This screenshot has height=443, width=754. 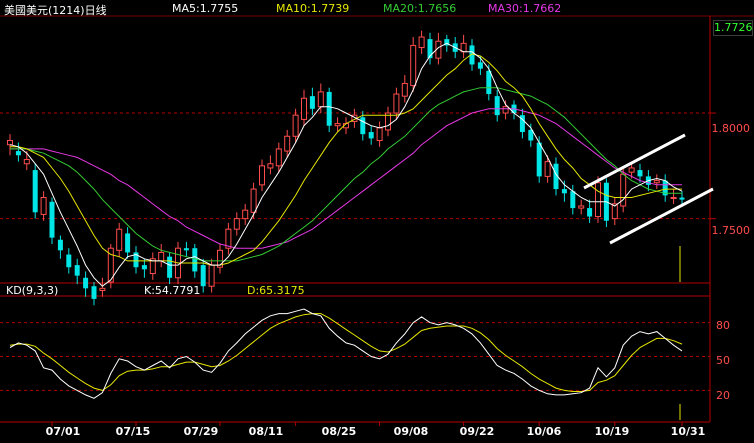 What do you see at coordinates (55, 10) in the screenshot?
I see `chart-title: 美國美元(1214)日线` at bounding box center [55, 10].